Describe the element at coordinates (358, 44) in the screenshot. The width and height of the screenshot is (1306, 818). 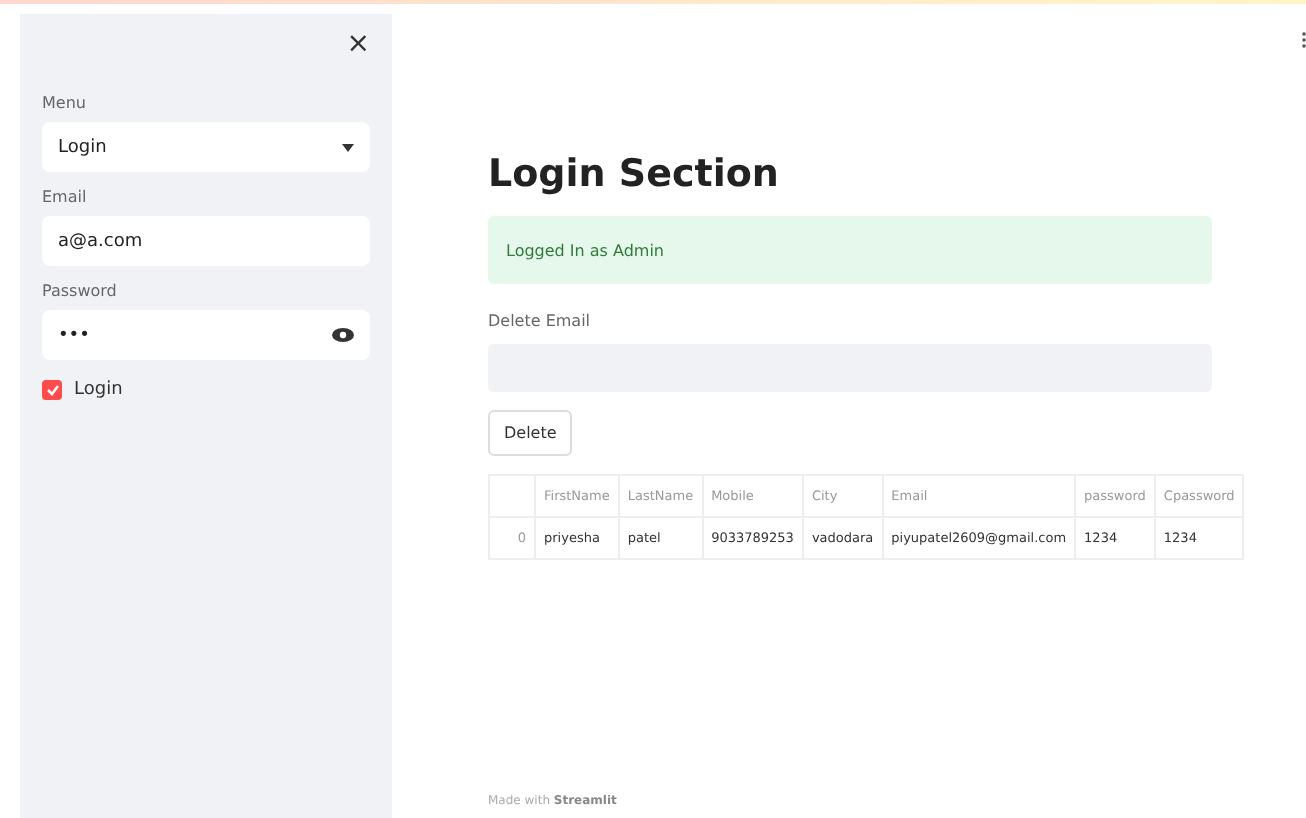
I see `close-button: ×` at that location.